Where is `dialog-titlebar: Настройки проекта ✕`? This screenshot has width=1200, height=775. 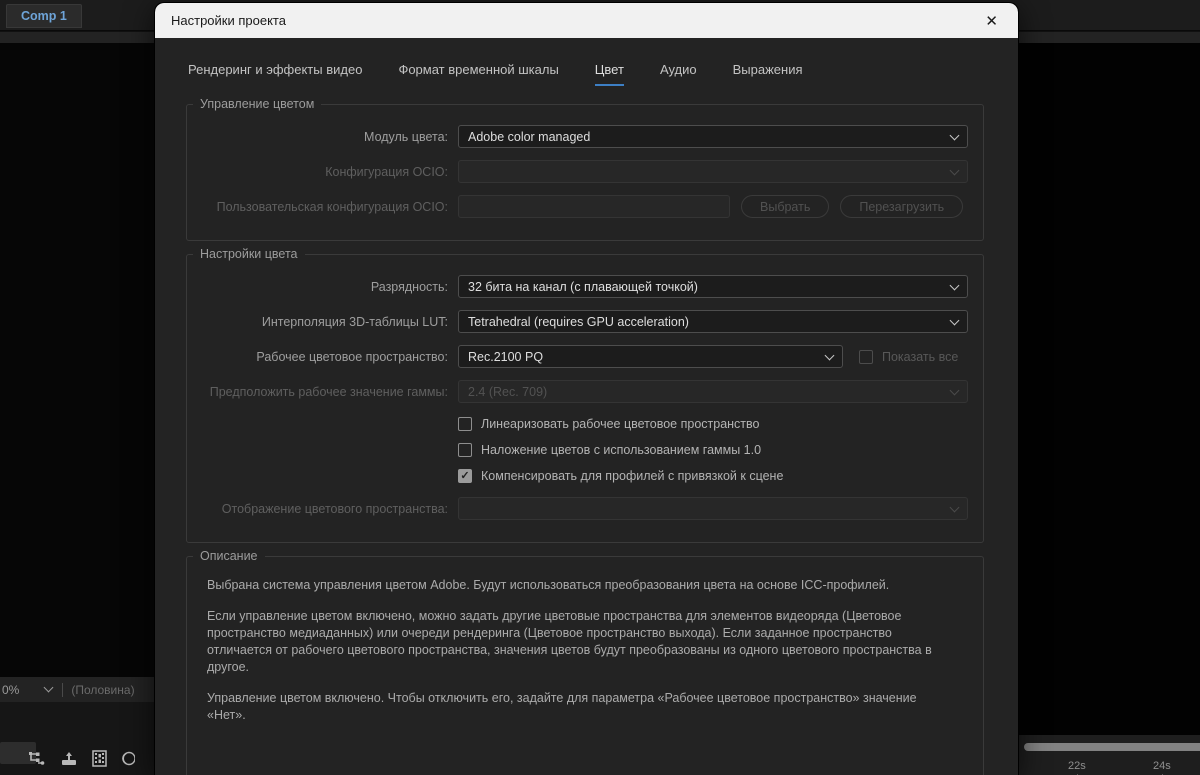 dialog-titlebar: Настройки проекта ✕ is located at coordinates (586, 20).